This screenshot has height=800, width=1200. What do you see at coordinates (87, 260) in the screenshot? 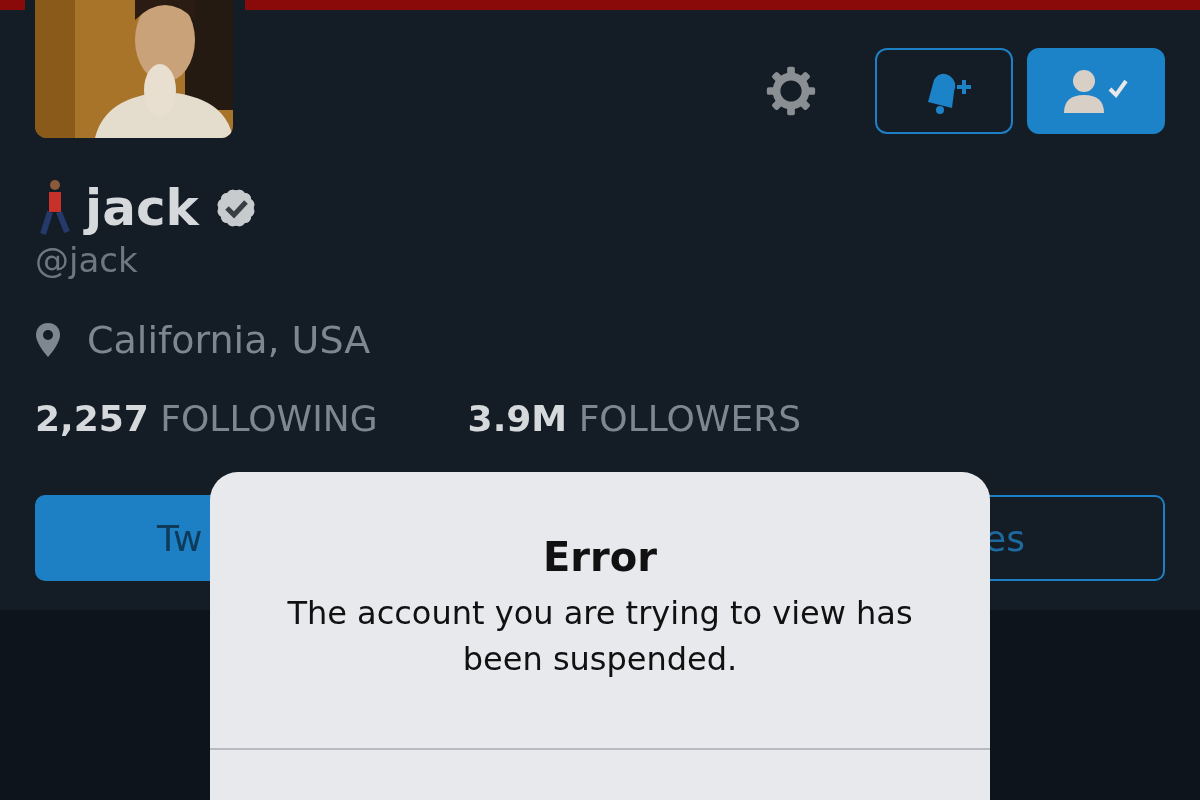
I see `handle: @jack` at bounding box center [87, 260].